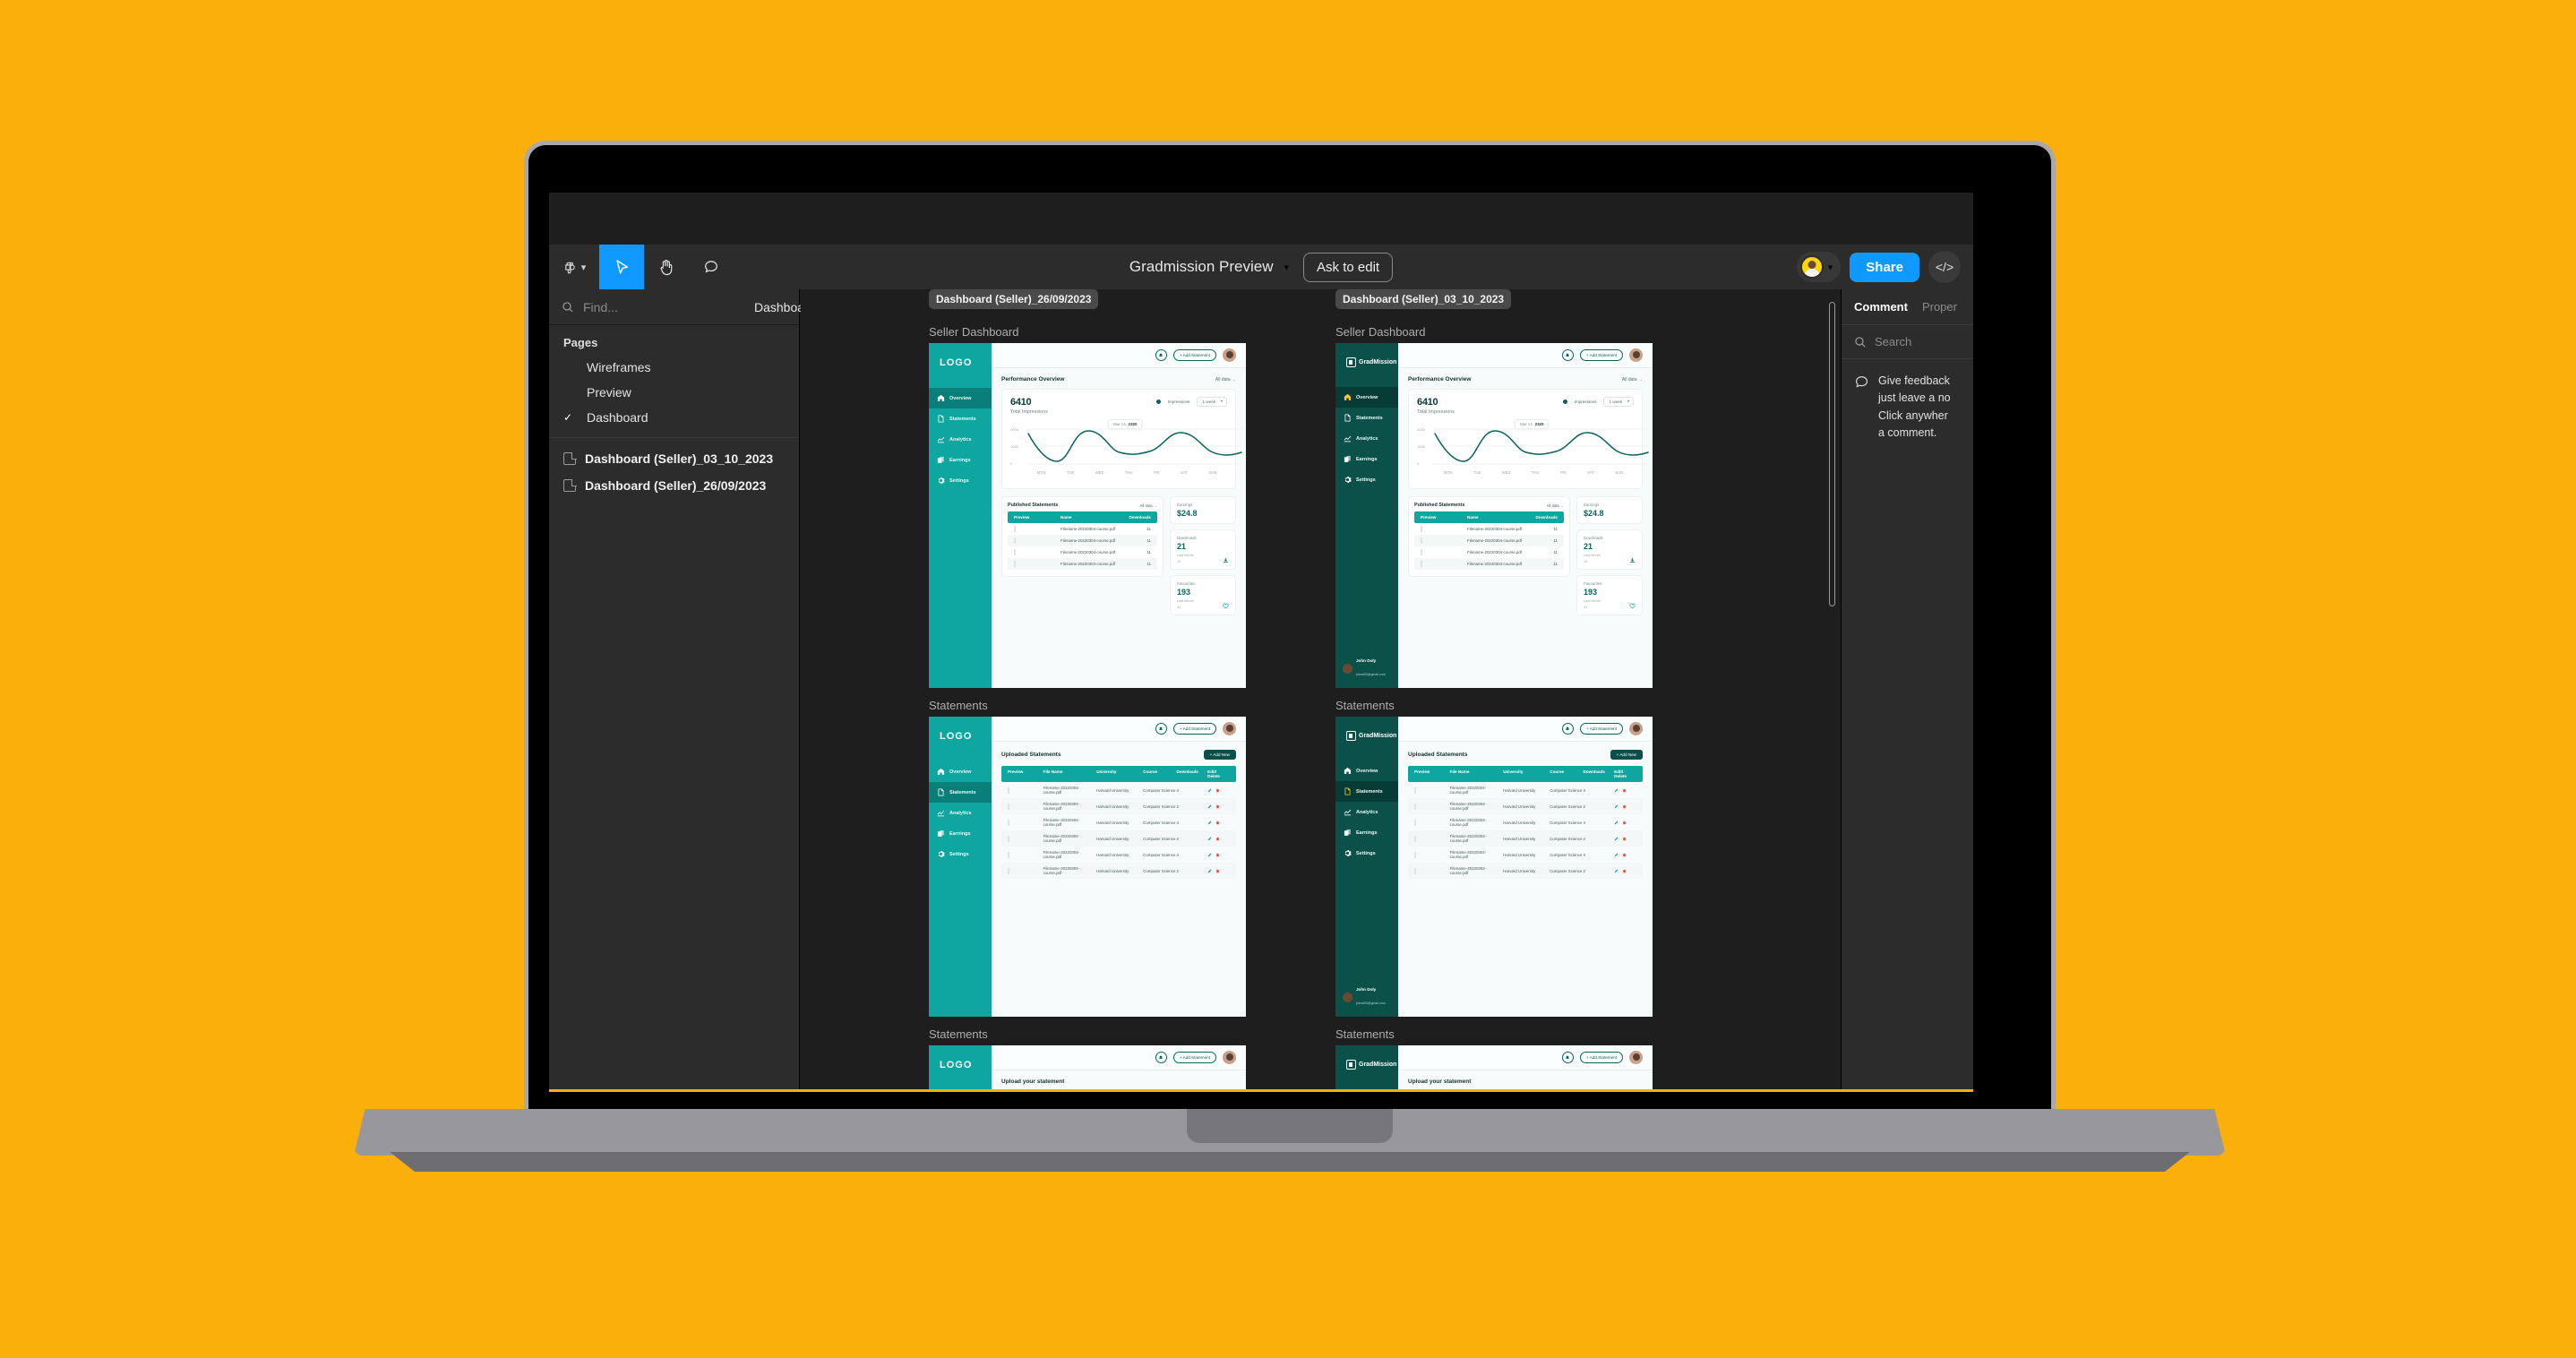 This screenshot has width=2576, height=1358. Describe the element at coordinates (1209, 267) in the screenshot. I see `file-name-menu: Gradmission Preview ▾` at that location.